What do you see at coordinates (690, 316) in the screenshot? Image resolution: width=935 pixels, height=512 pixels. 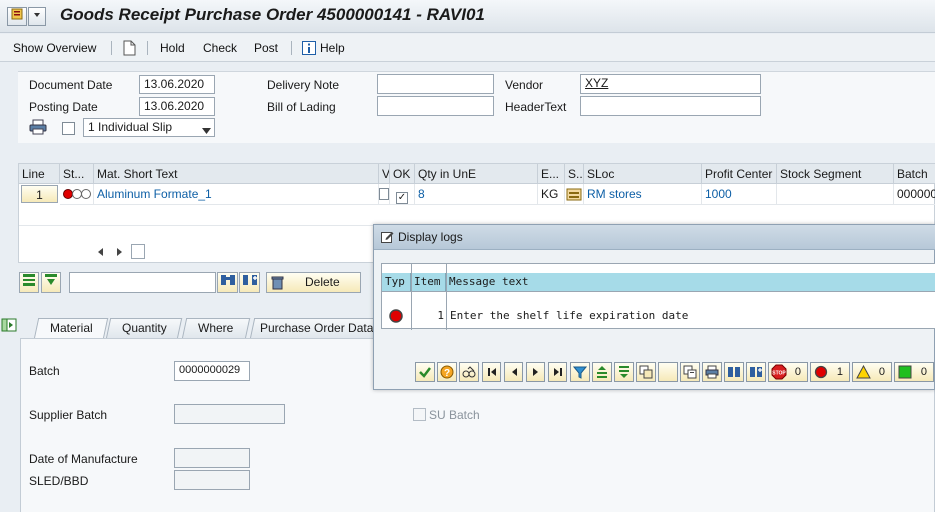 I see `message-text: Enter the shelf life expiration date` at bounding box center [690, 316].